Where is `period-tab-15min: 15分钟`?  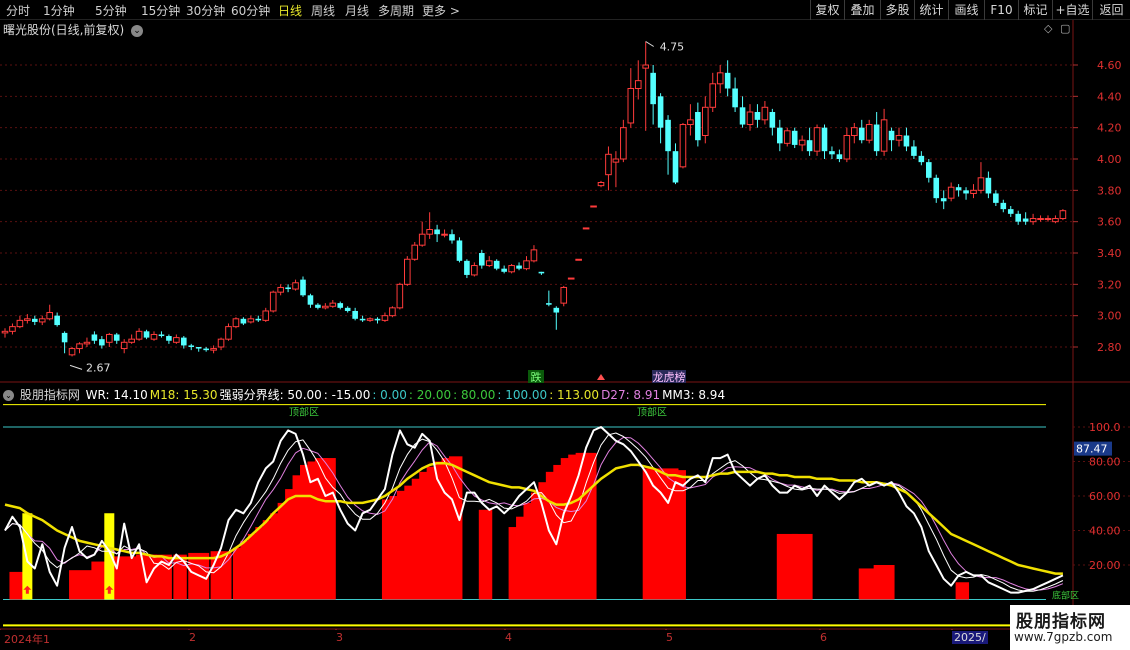 period-tab-15min: 15分钟 is located at coordinates (160, 10).